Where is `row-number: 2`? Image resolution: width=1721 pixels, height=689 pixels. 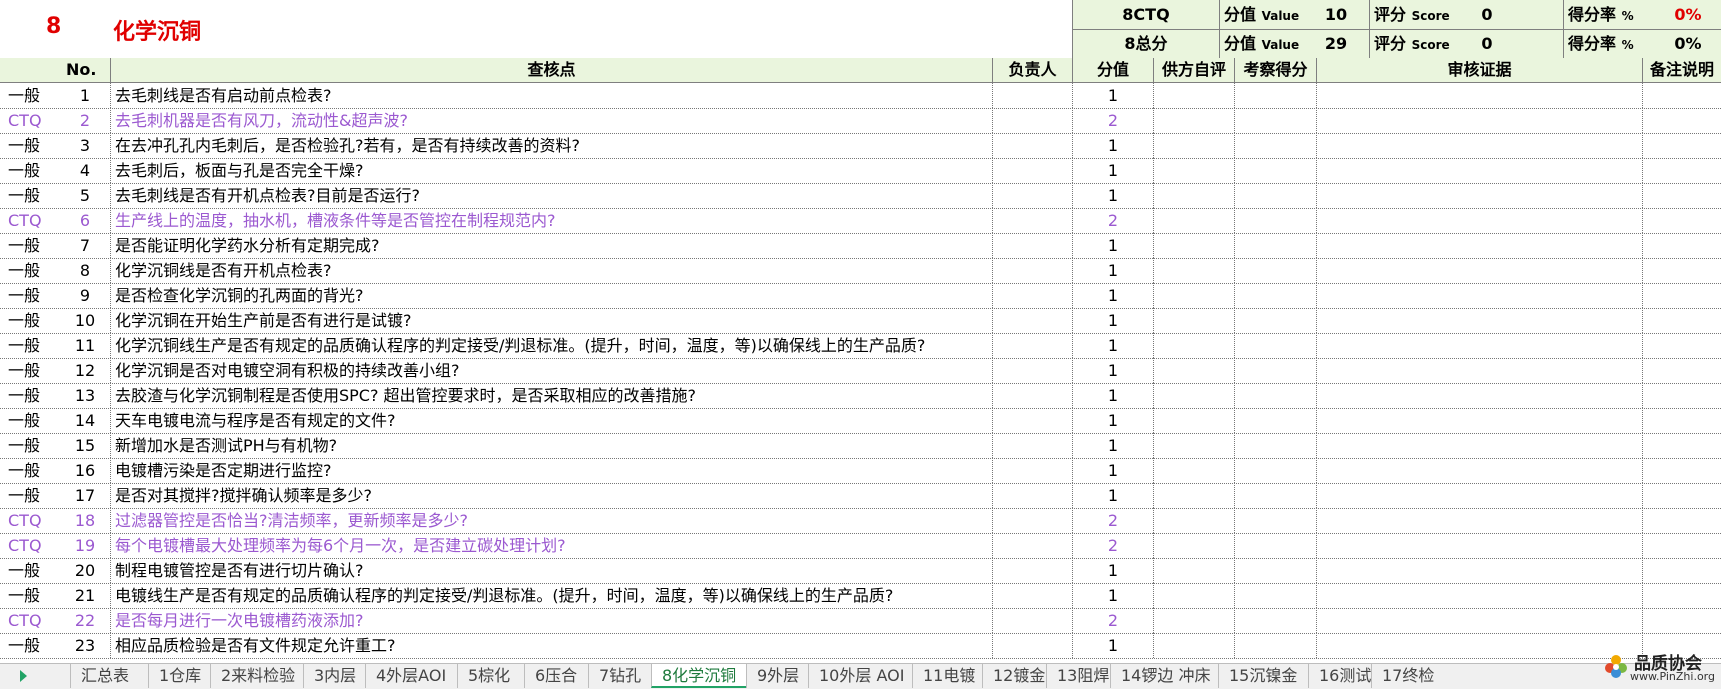 row-number: 2 is located at coordinates (85, 120).